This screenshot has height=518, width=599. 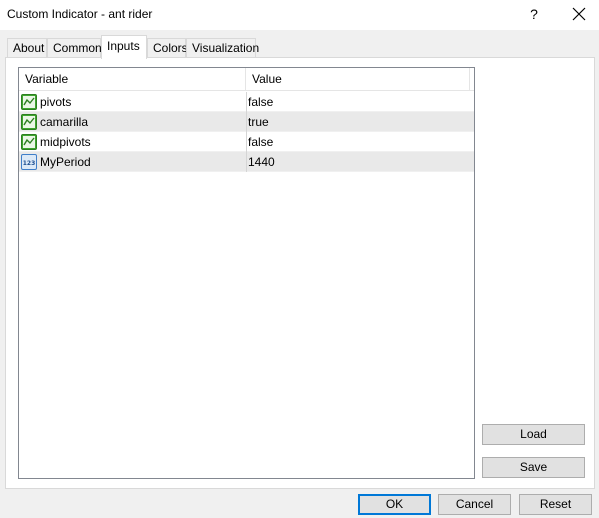 I want to click on ok-button: OK, so click(x=394, y=504).